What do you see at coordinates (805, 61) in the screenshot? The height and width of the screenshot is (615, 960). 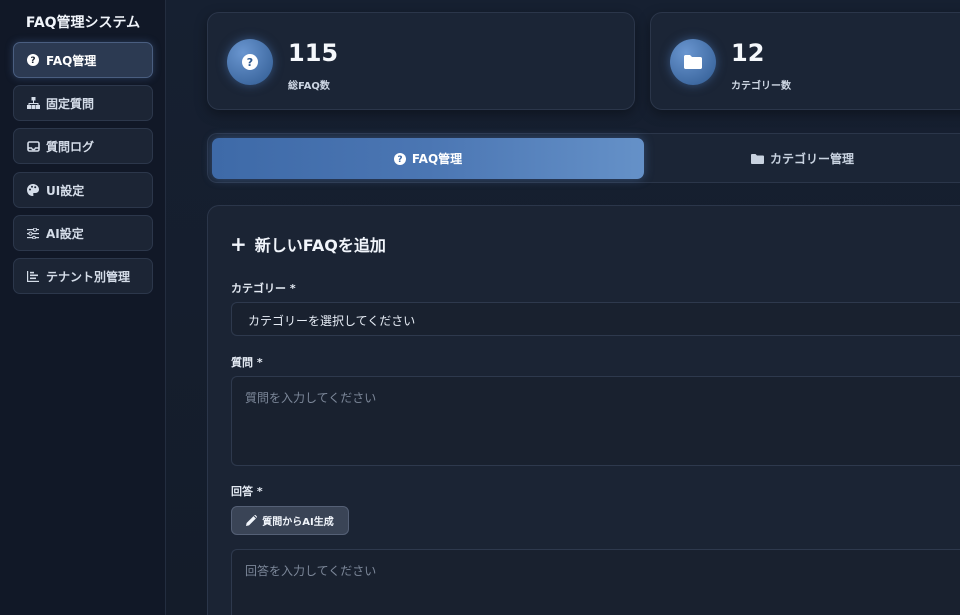 I see `stat-card-categories: 12 カテゴリー数` at bounding box center [805, 61].